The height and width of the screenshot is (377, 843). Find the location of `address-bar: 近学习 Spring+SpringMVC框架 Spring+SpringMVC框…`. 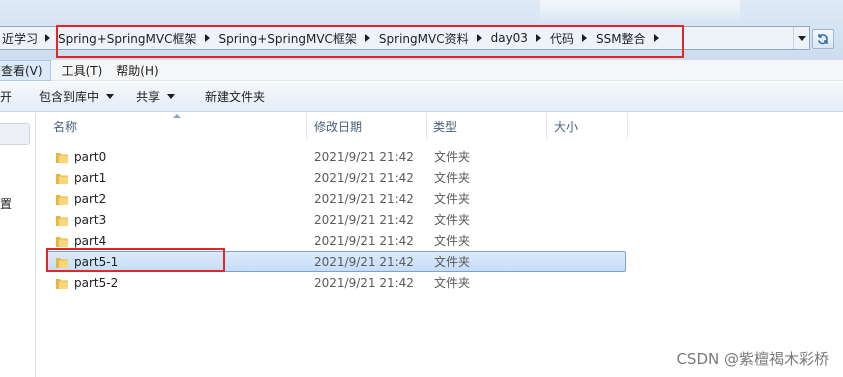

address-bar: 近学习 Spring+SpringMVC框架 Spring+SpringMVC框… is located at coordinates (405, 38).